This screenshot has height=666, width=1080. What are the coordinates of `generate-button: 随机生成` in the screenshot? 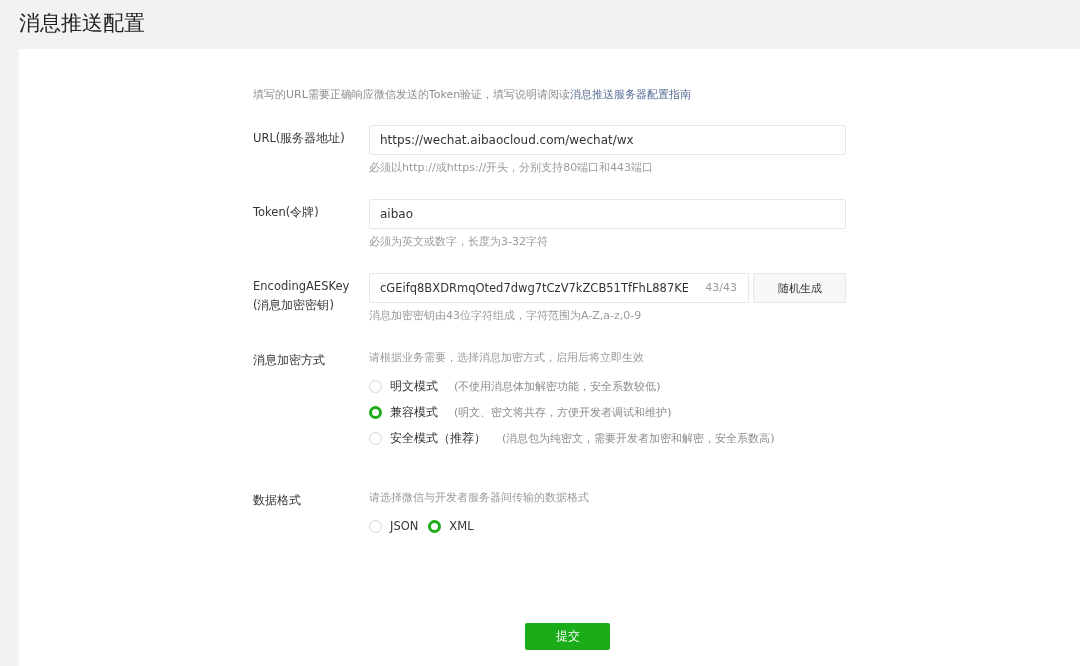 It's located at (799, 288).